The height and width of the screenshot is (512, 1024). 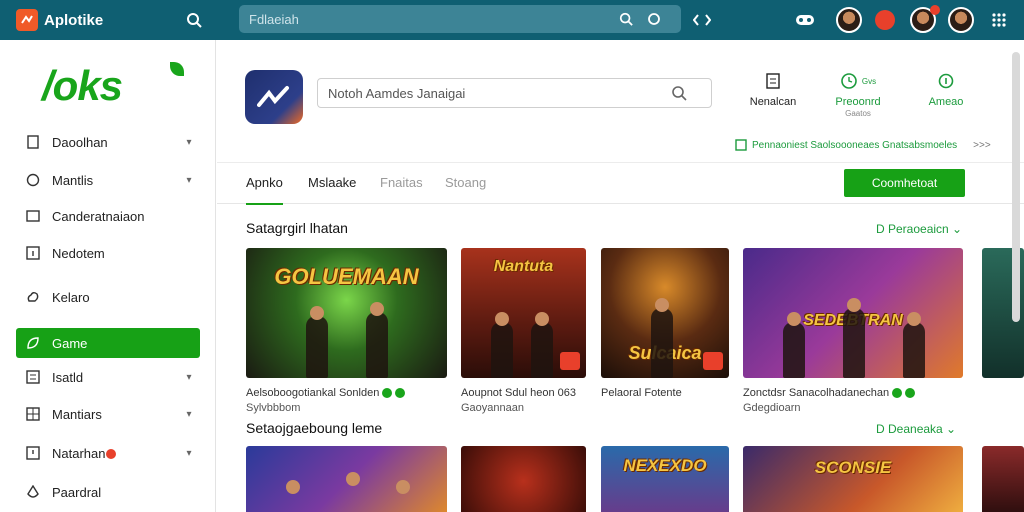 What do you see at coordinates (33, 492) in the screenshot?
I see `drop-icon` at bounding box center [33, 492].